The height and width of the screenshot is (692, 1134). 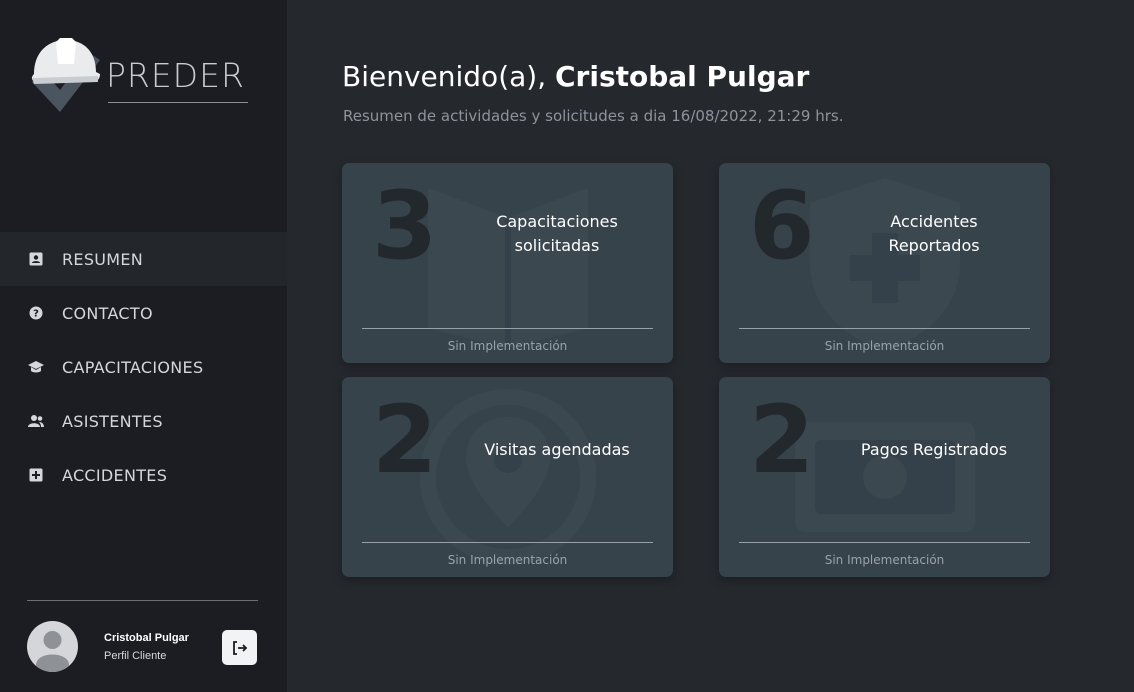 What do you see at coordinates (557, 449) in the screenshot?
I see `stat-title: Visitas agendadas` at bounding box center [557, 449].